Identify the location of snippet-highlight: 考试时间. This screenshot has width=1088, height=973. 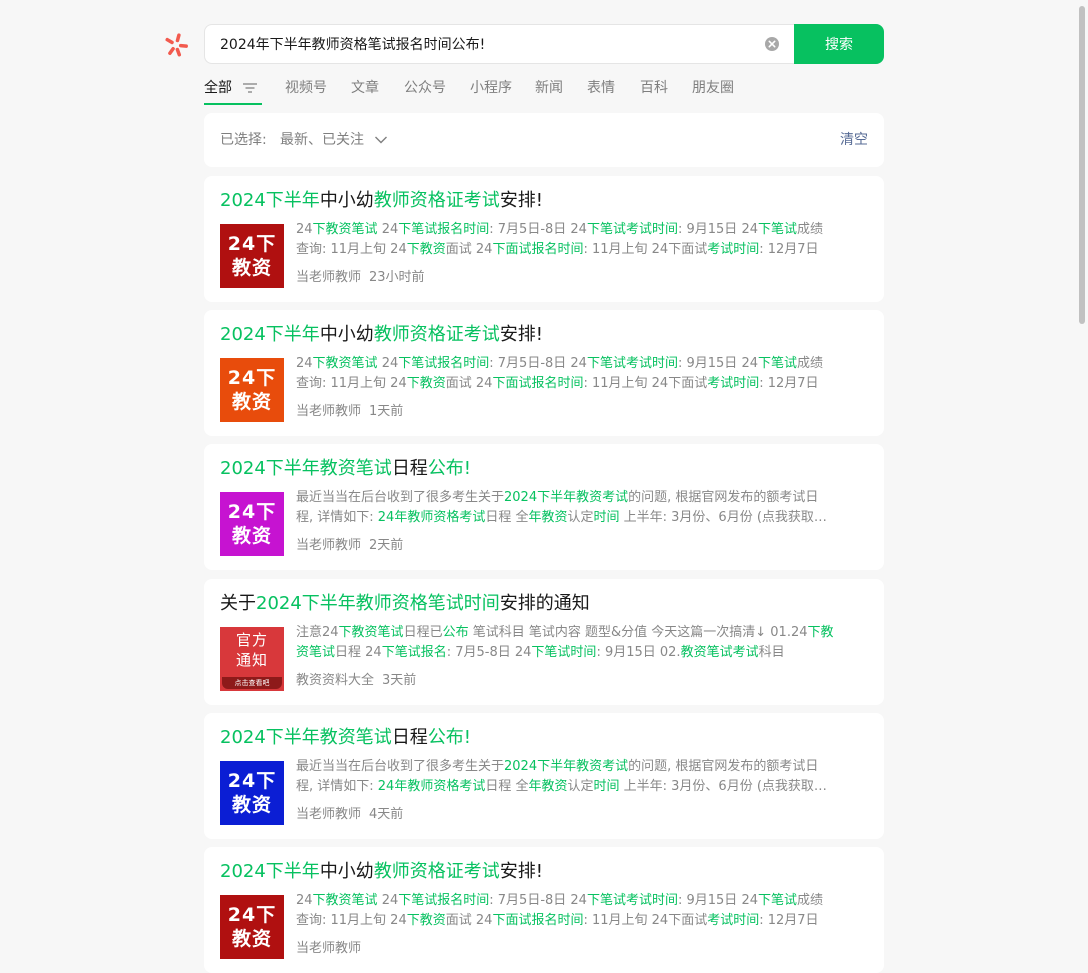
(733, 249).